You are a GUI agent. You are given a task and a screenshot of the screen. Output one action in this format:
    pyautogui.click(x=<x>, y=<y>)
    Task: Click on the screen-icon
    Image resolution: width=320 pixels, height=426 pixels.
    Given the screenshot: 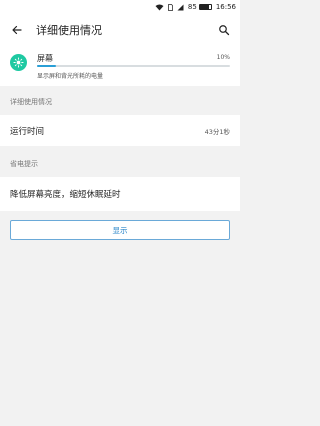 What is the action you would take?
    pyautogui.click(x=18, y=62)
    